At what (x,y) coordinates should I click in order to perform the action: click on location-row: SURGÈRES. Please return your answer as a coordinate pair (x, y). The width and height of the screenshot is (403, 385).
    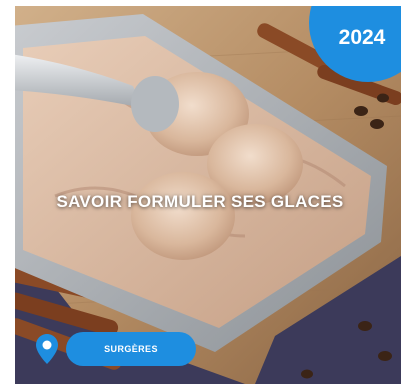
    Looking at the image, I should click on (116, 349).